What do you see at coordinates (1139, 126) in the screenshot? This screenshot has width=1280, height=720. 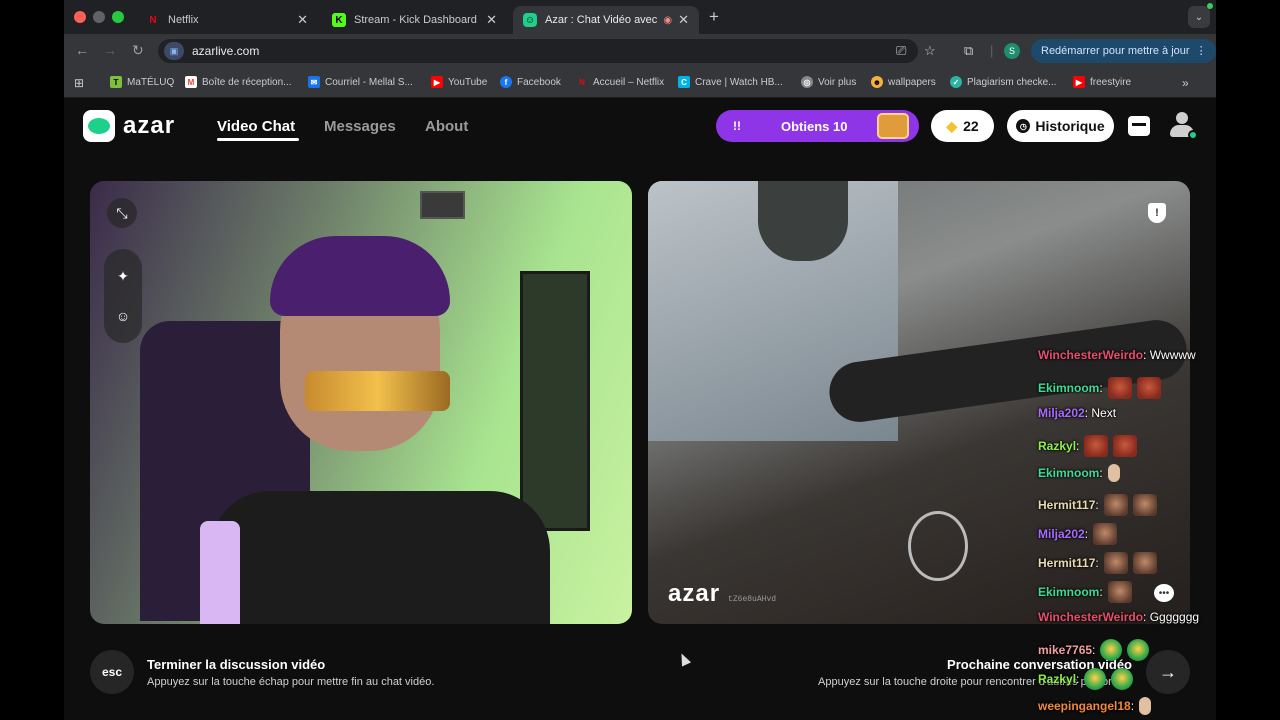 I see `store-icon` at bounding box center [1139, 126].